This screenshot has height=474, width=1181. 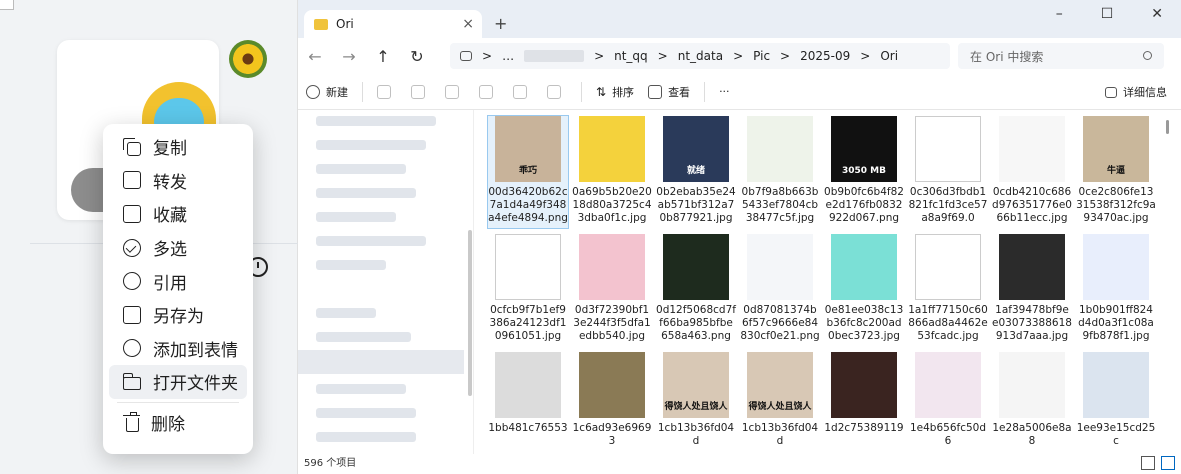 I want to click on file-item: 1ee93e15cd25c, so click(x=1116, y=407).